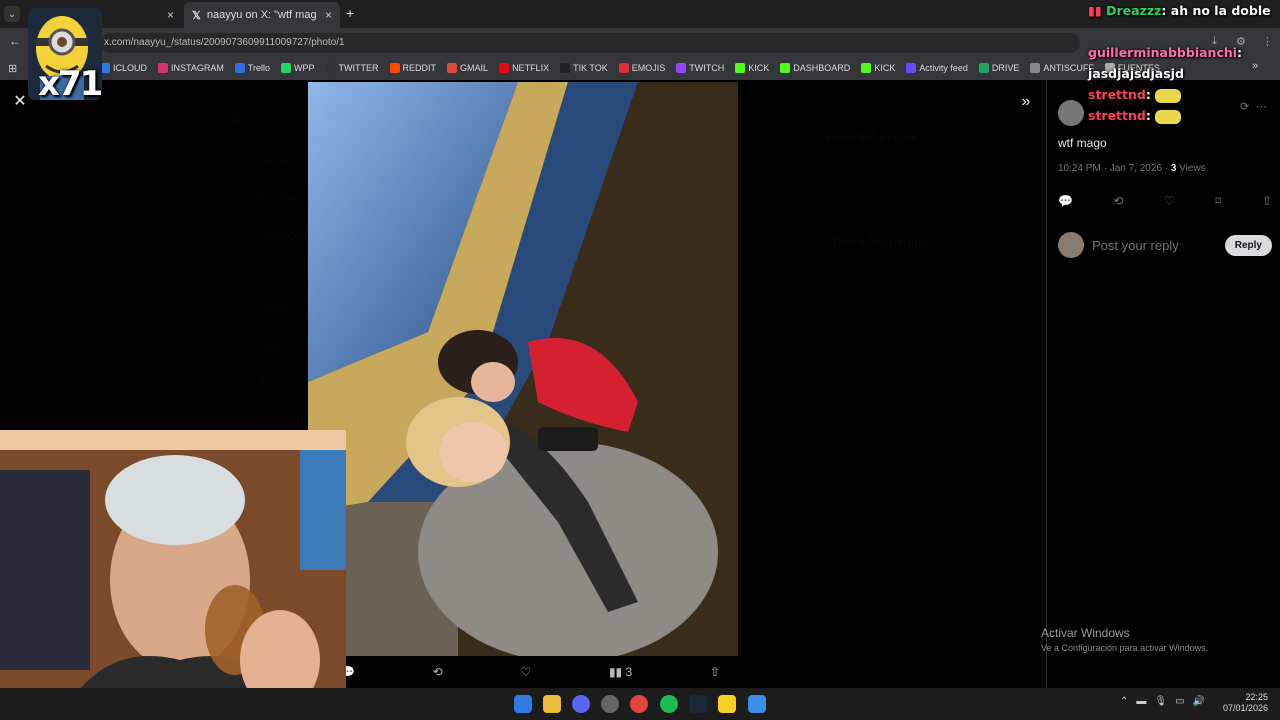 The image size is (1280, 720). What do you see at coordinates (1065, 201) in the screenshot?
I see `reply-icon: 💬` at bounding box center [1065, 201].